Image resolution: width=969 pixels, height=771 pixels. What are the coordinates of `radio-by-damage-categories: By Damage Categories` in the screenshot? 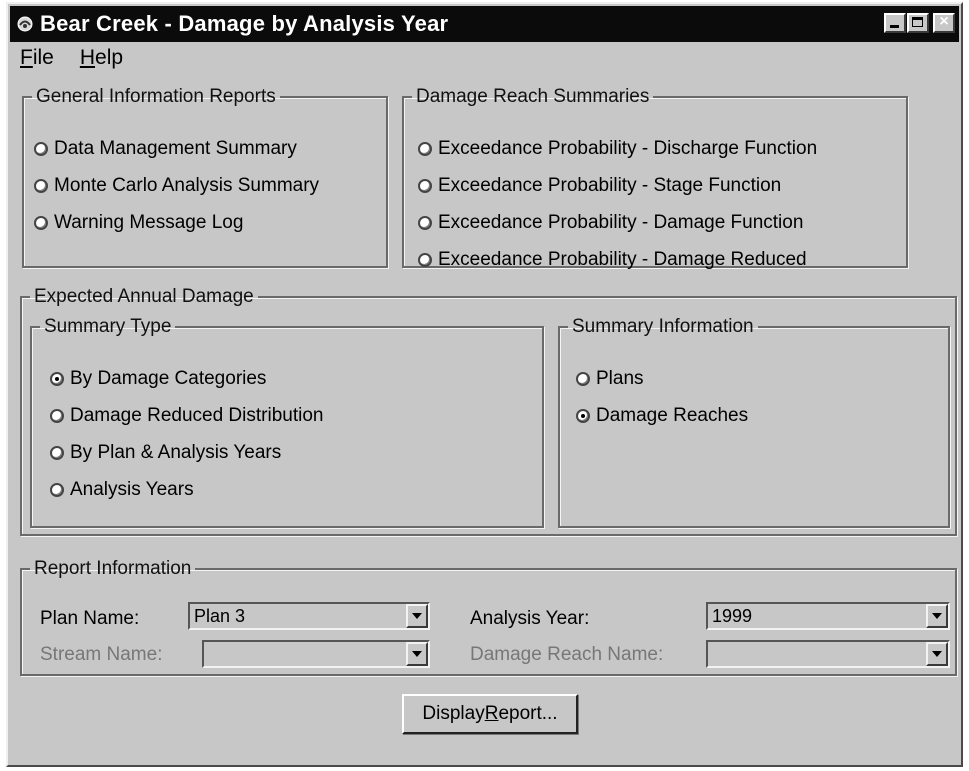 It's located at (158, 379).